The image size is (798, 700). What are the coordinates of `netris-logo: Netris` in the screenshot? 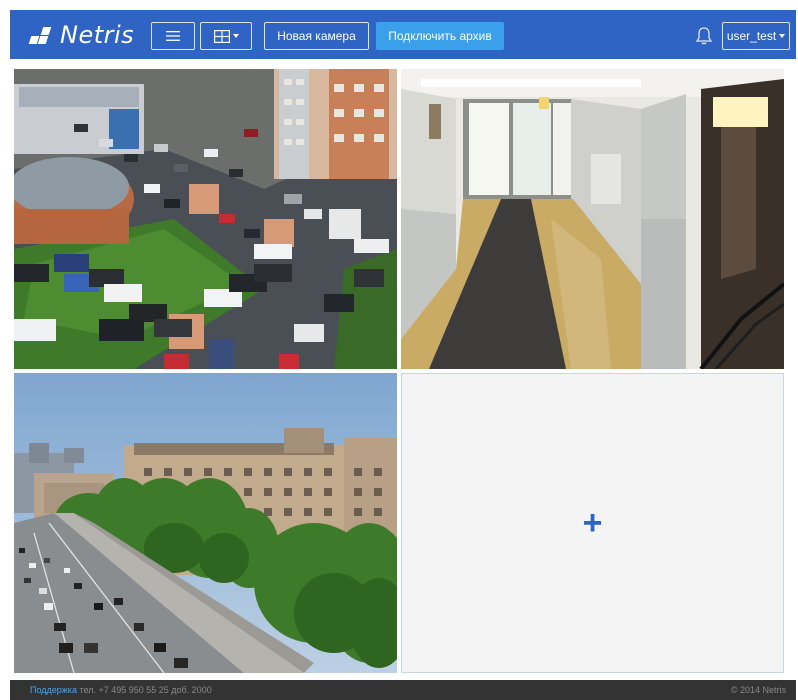 It's located at (81, 35).